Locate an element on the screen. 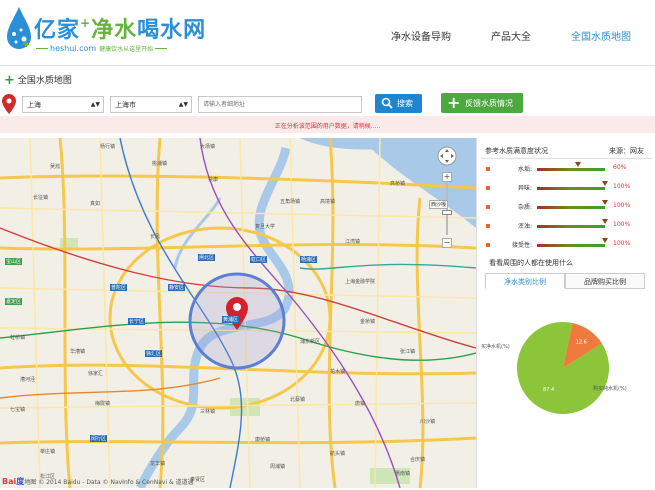  province-select: 上海 ▲▼ is located at coordinates (63, 104).